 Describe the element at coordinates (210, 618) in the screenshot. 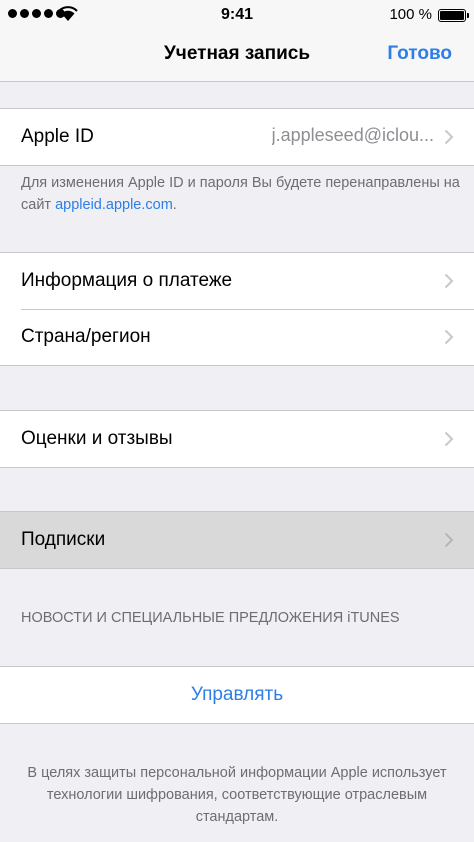

I see `news-section-header: НОВОСТИ И СПЕЦИАЛЬНЫЕ ПРЕДЛОЖЕНИЯ iTUNES` at that location.